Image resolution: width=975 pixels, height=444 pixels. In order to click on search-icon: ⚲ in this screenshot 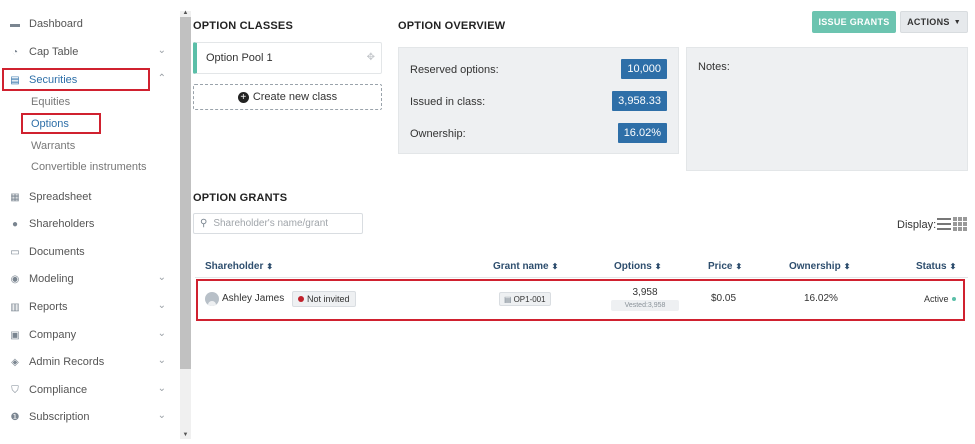, I will do `click(204, 223)`.